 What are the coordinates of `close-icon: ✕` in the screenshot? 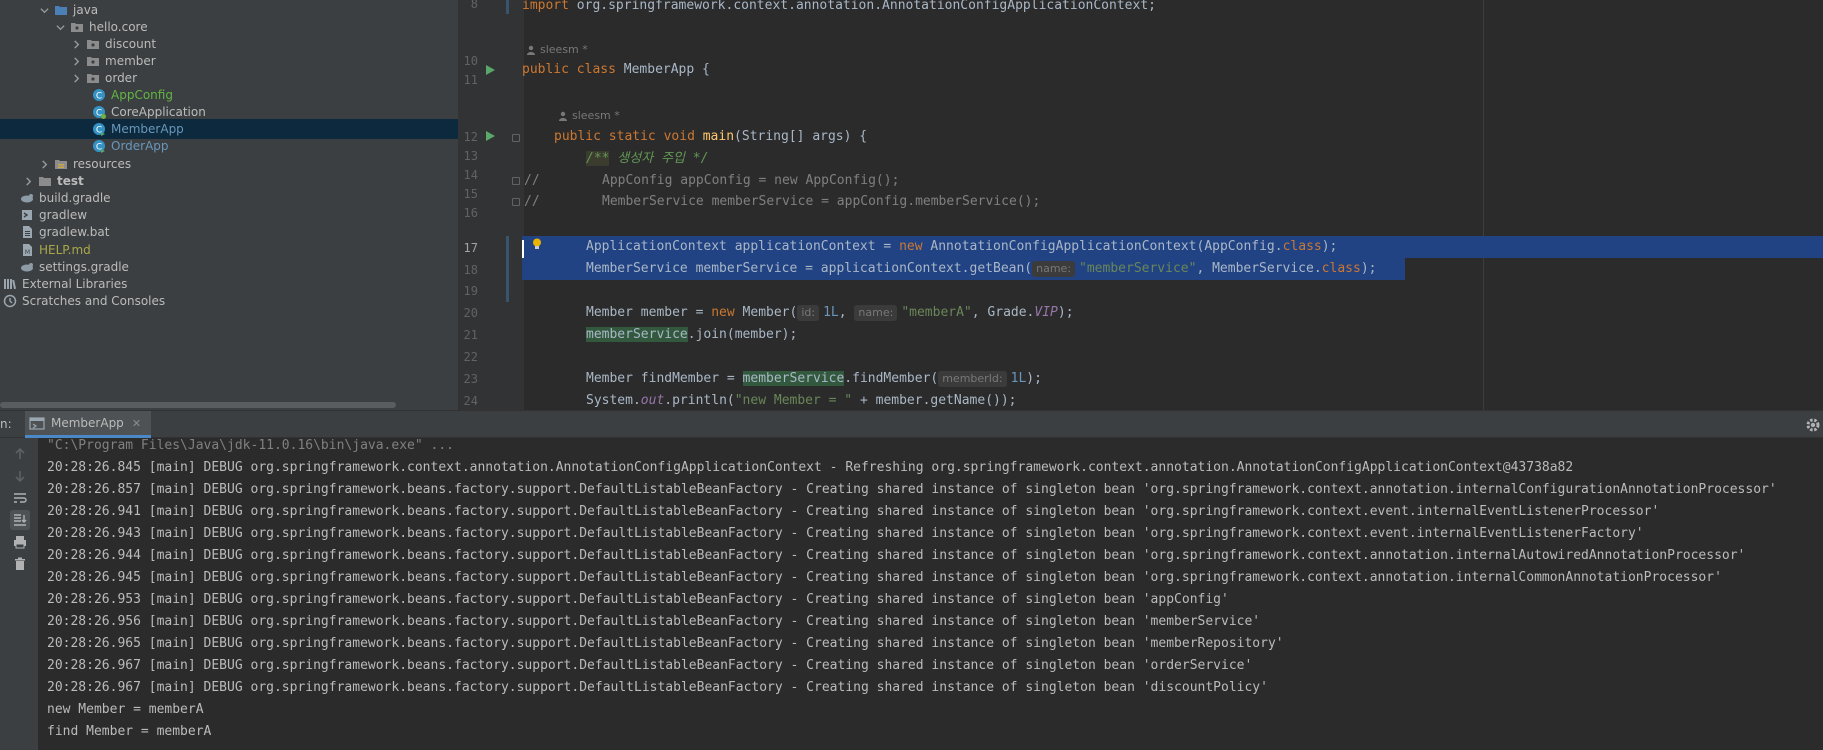 It's located at (136, 423).